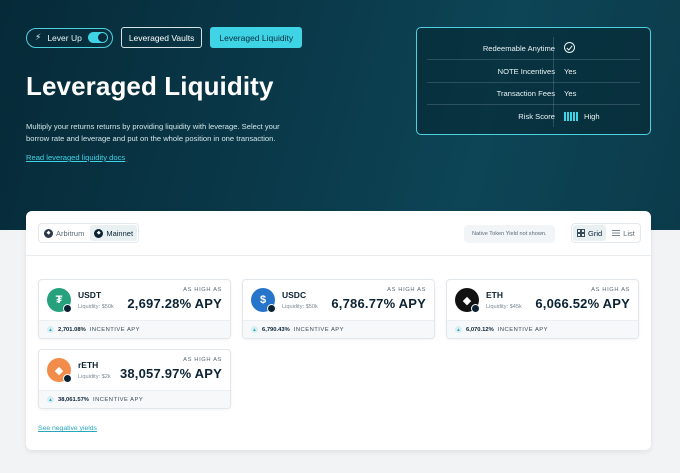  I want to click on negative-yields-link: See negative yields, so click(67, 428).